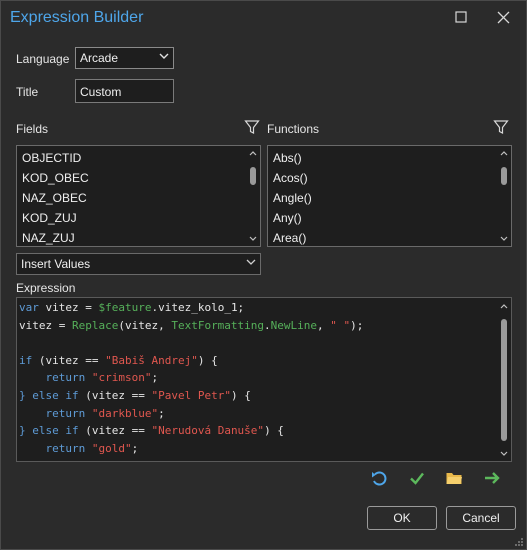 The height and width of the screenshot is (550, 527). I want to click on list-item: Acos(), so click(290, 178).